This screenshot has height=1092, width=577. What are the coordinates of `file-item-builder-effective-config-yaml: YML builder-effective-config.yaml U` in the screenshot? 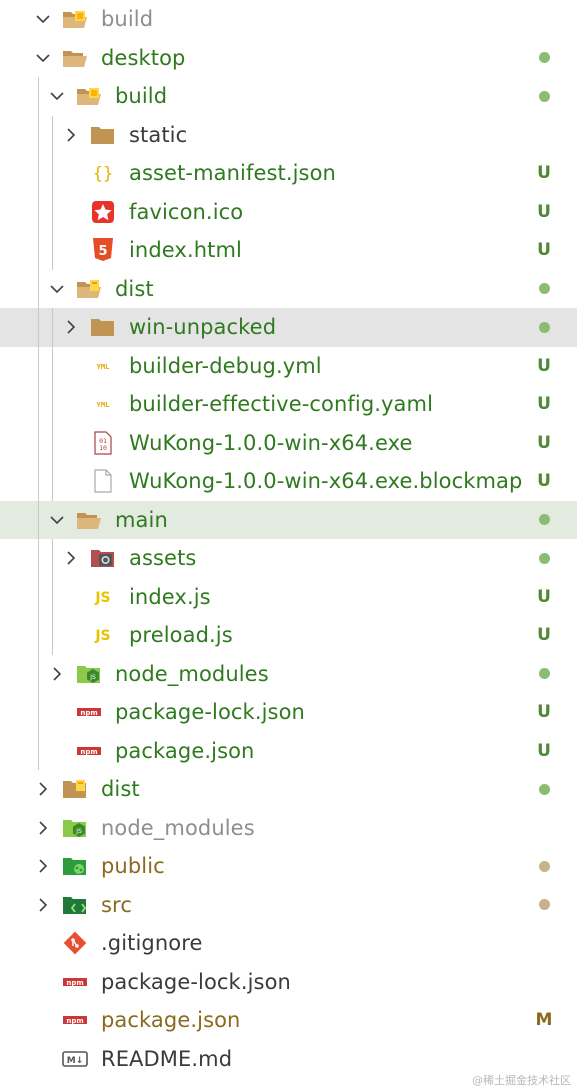 It's located at (288, 404).